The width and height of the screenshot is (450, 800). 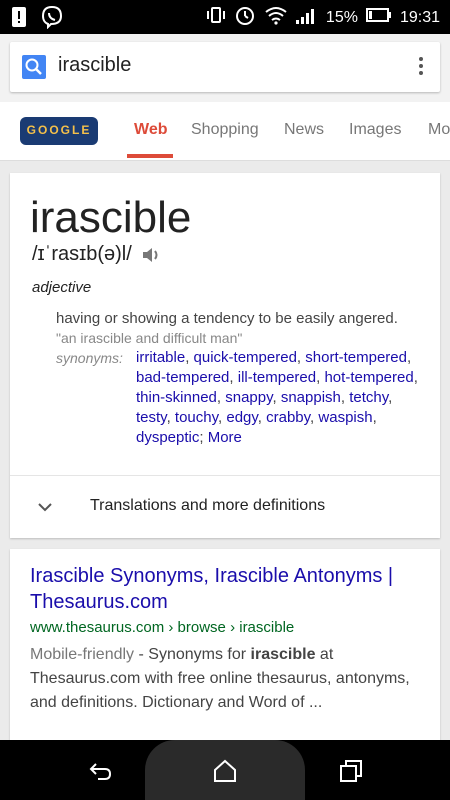 I want to click on tab-shopping: Shopping, so click(x=225, y=130).